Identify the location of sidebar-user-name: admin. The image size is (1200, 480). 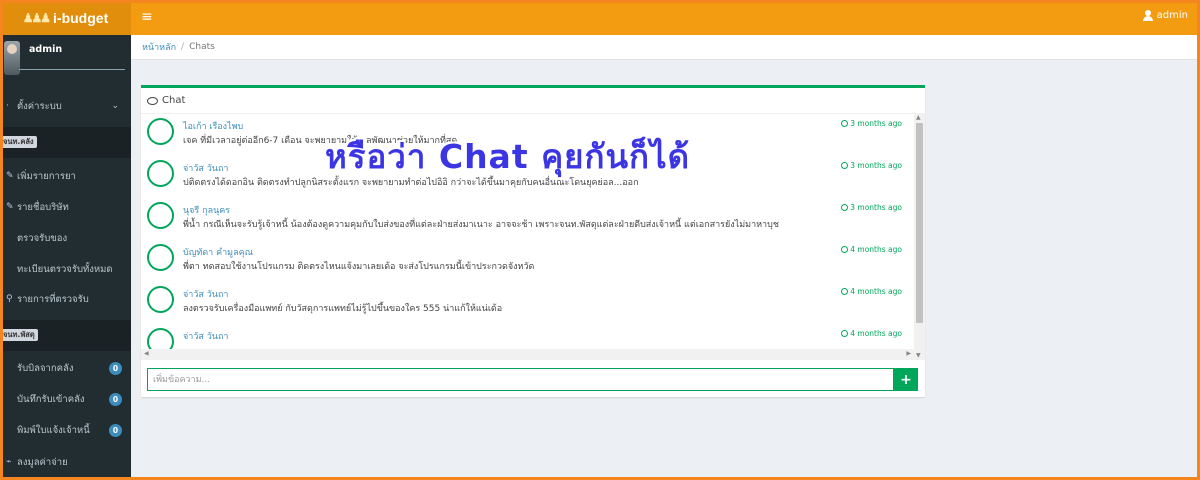
(46, 49).